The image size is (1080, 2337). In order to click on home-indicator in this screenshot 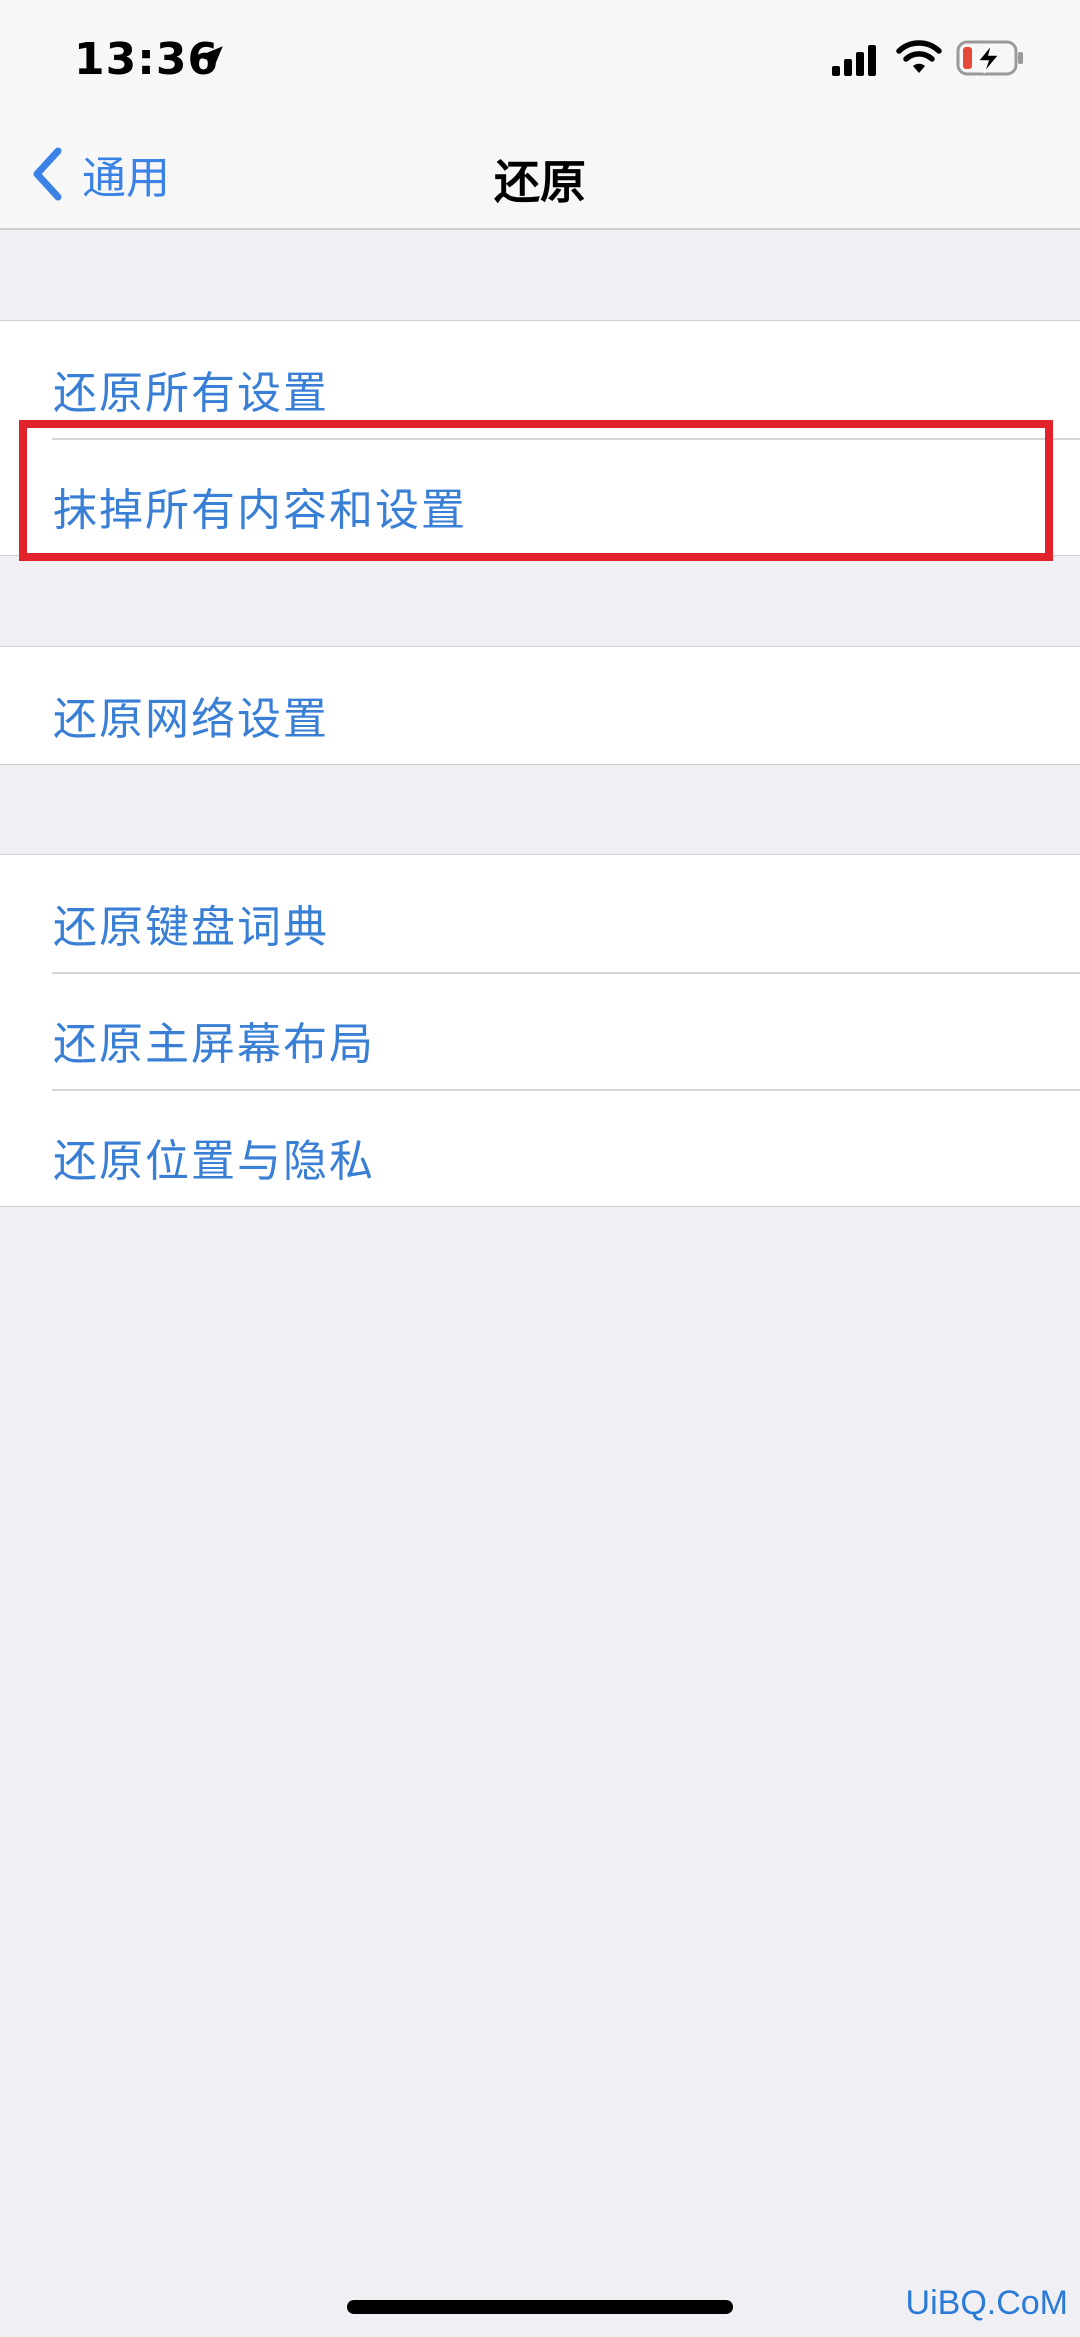, I will do `click(540, 2307)`.